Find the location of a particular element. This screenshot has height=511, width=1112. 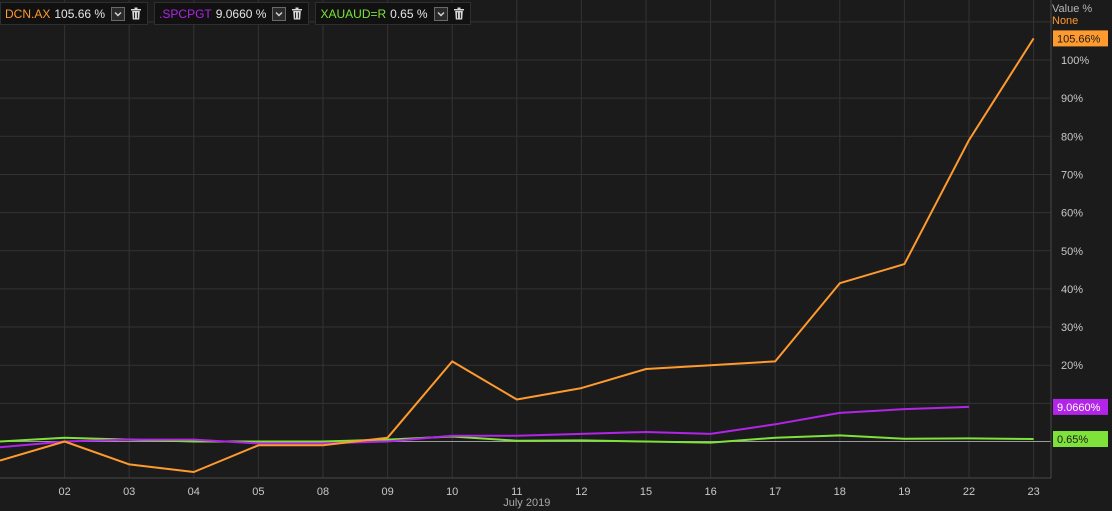

y-tick-label: 40% is located at coordinates (1072, 290).